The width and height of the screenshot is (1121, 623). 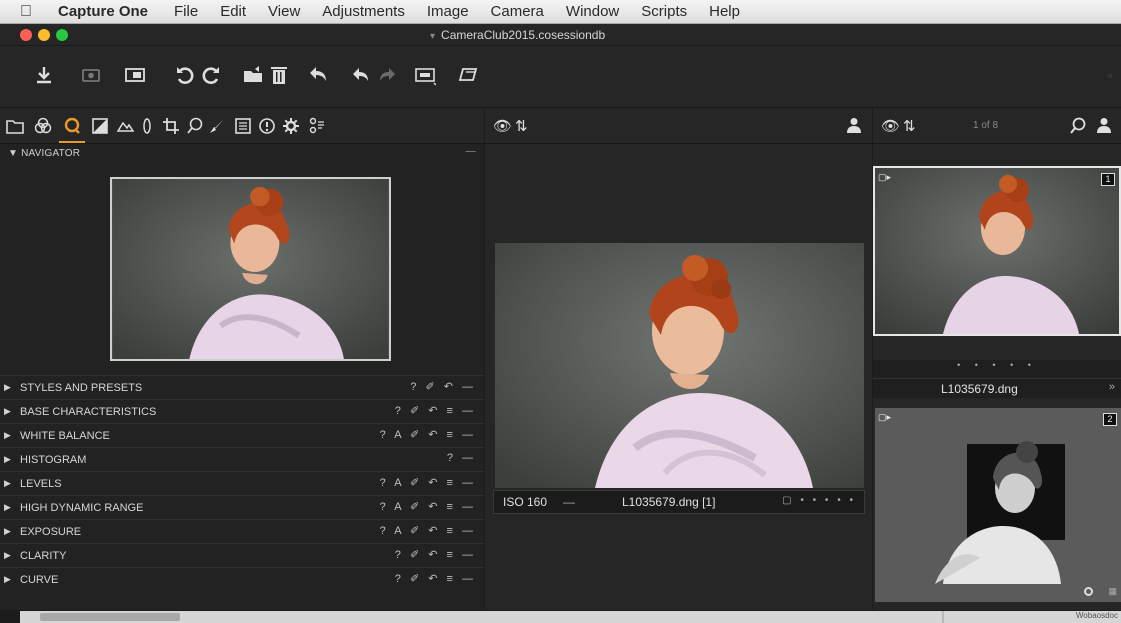 What do you see at coordinates (1077, 127) in the screenshot?
I see `search-icon` at bounding box center [1077, 127].